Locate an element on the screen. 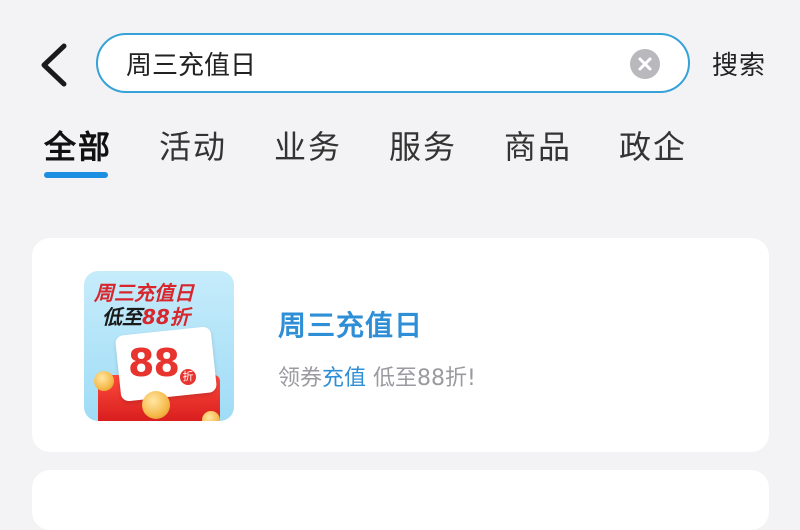 The width and height of the screenshot is (800, 530). clear-search-button is located at coordinates (645, 64).